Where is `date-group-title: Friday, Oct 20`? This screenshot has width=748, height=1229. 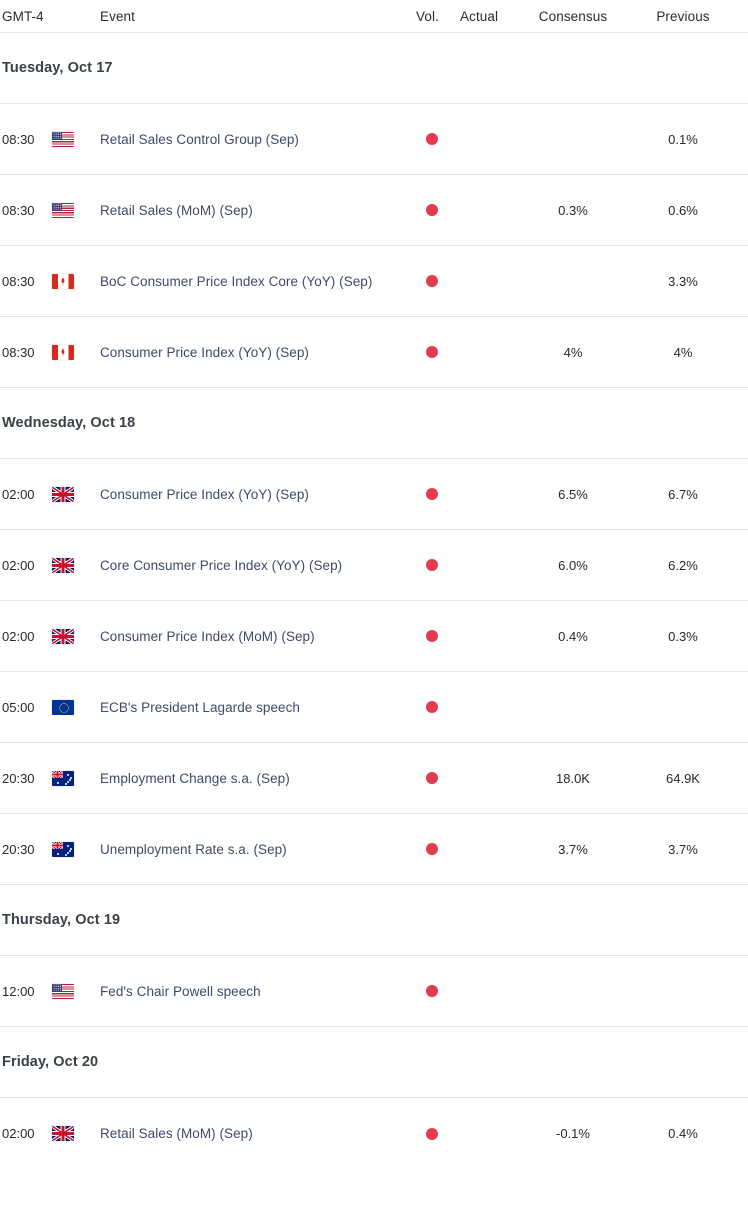 date-group-title: Friday, Oct 20 is located at coordinates (50, 1062).